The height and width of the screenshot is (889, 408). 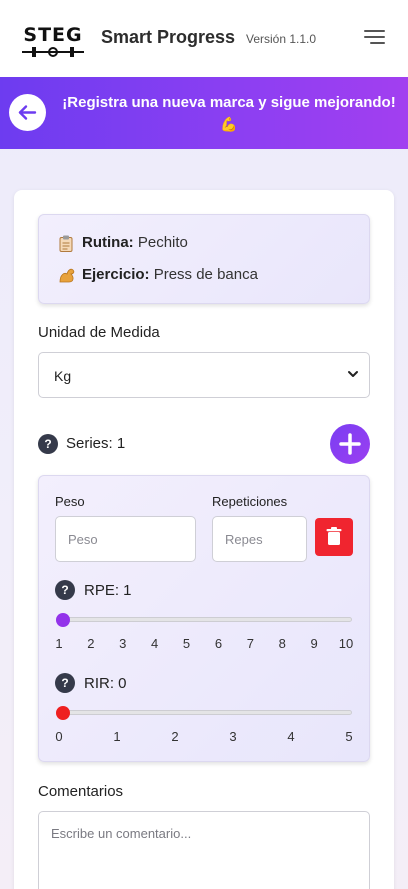 I want to click on exercise-line: Ejercicio: Press de banca, so click(x=158, y=274).